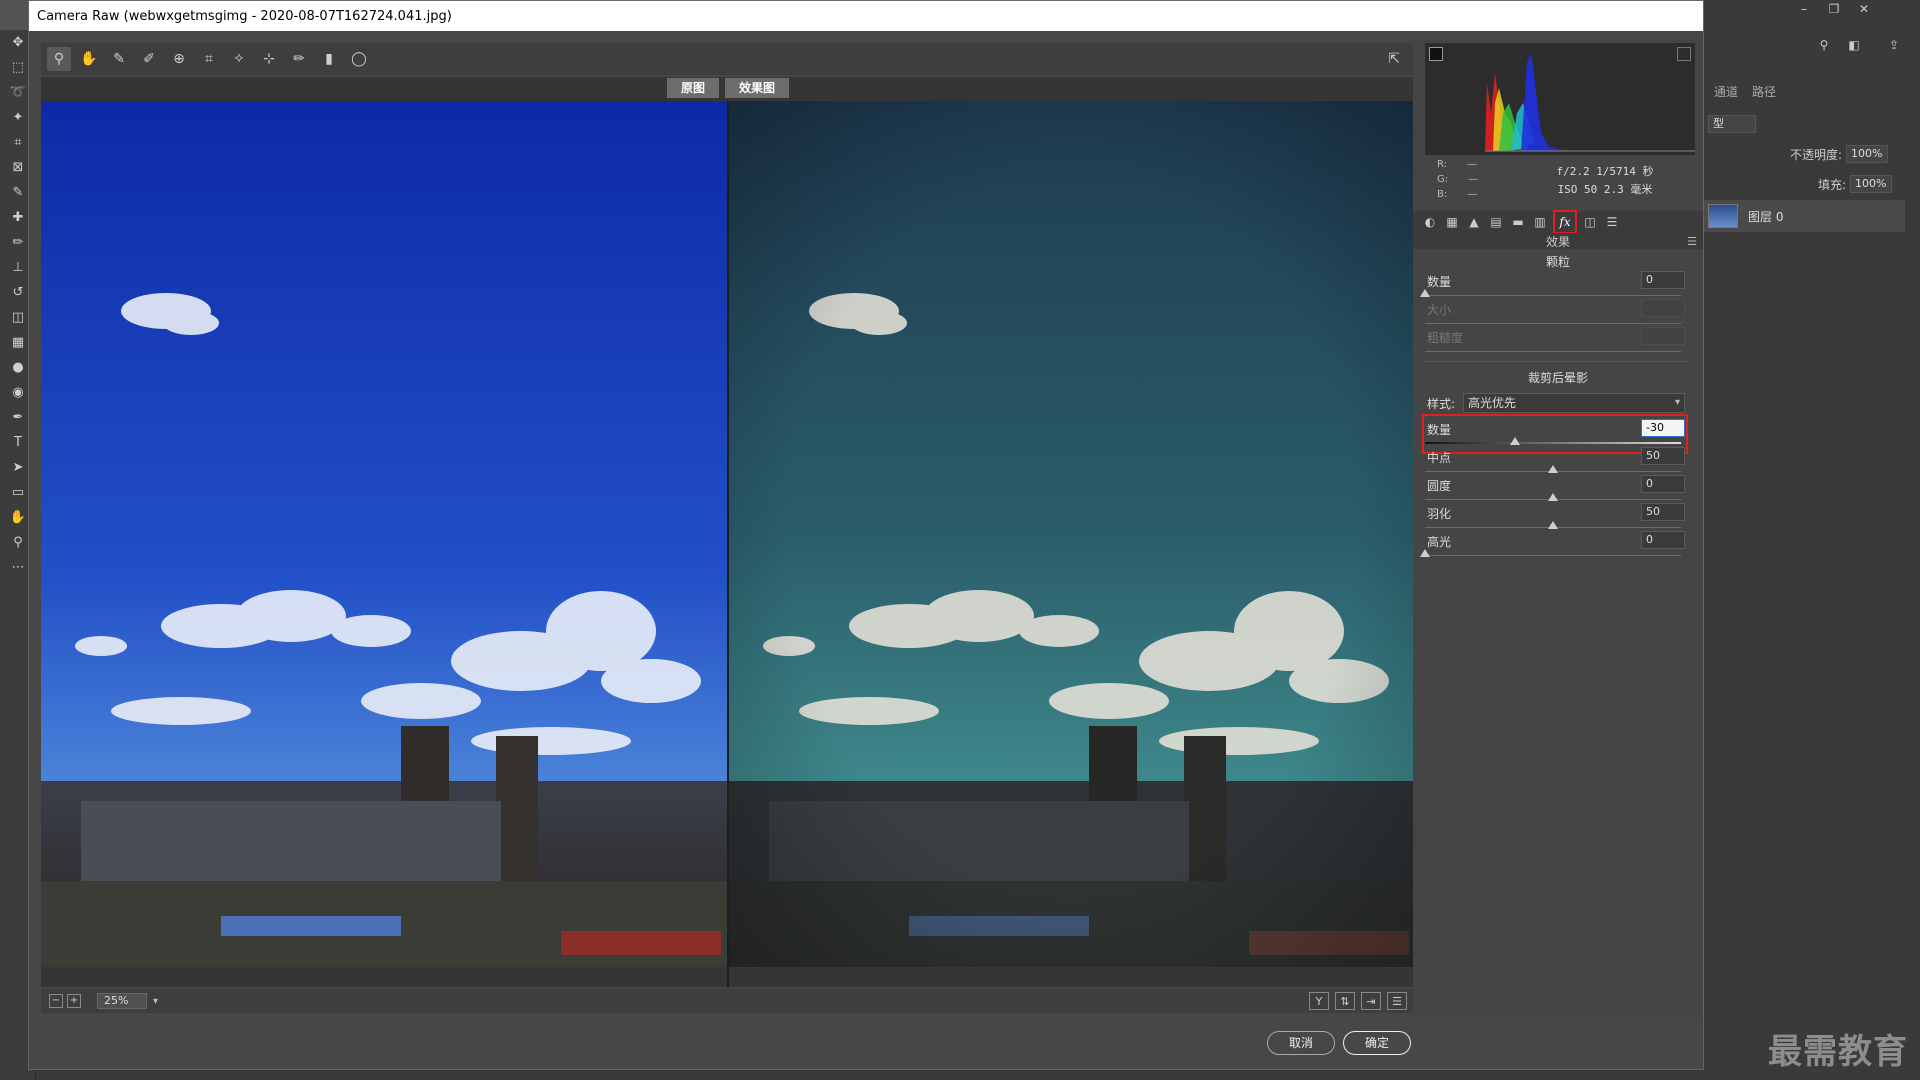 The width and height of the screenshot is (1920, 1080). What do you see at coordinates (1605, 182) in the screenshot?
I see `exif-info: f/2.2 1/5714 秒 ISO 50 2.3 毫米` at bounding box center [1605, 182].